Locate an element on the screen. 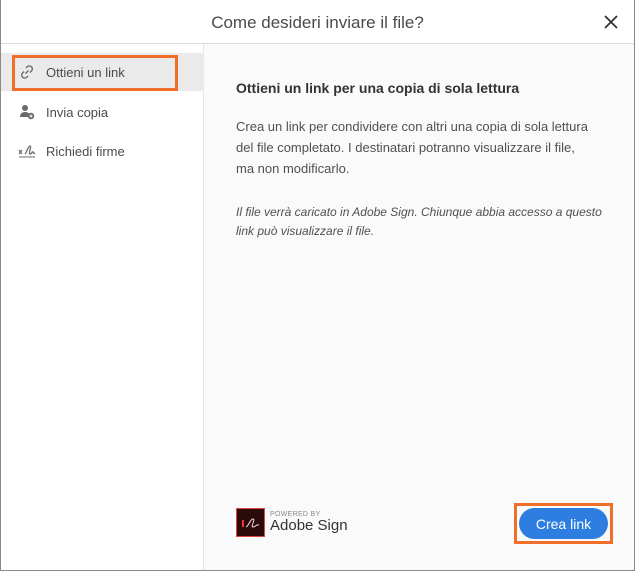 The height and width of the screenshot is (571, 635). adobe-sign-icon is located at coordinates (250, 522).